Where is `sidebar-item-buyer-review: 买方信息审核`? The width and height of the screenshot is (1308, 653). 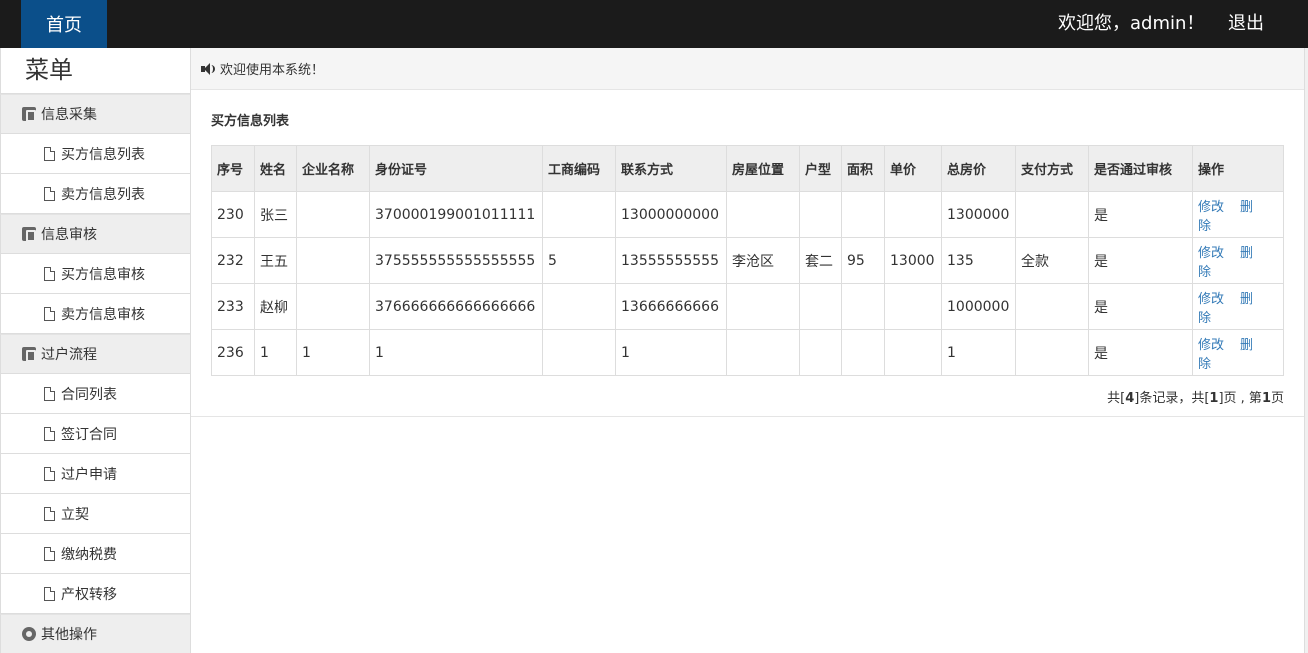
sidebar-item-buyer-review: 买方信息审核 is located at coordinates (95, 274).